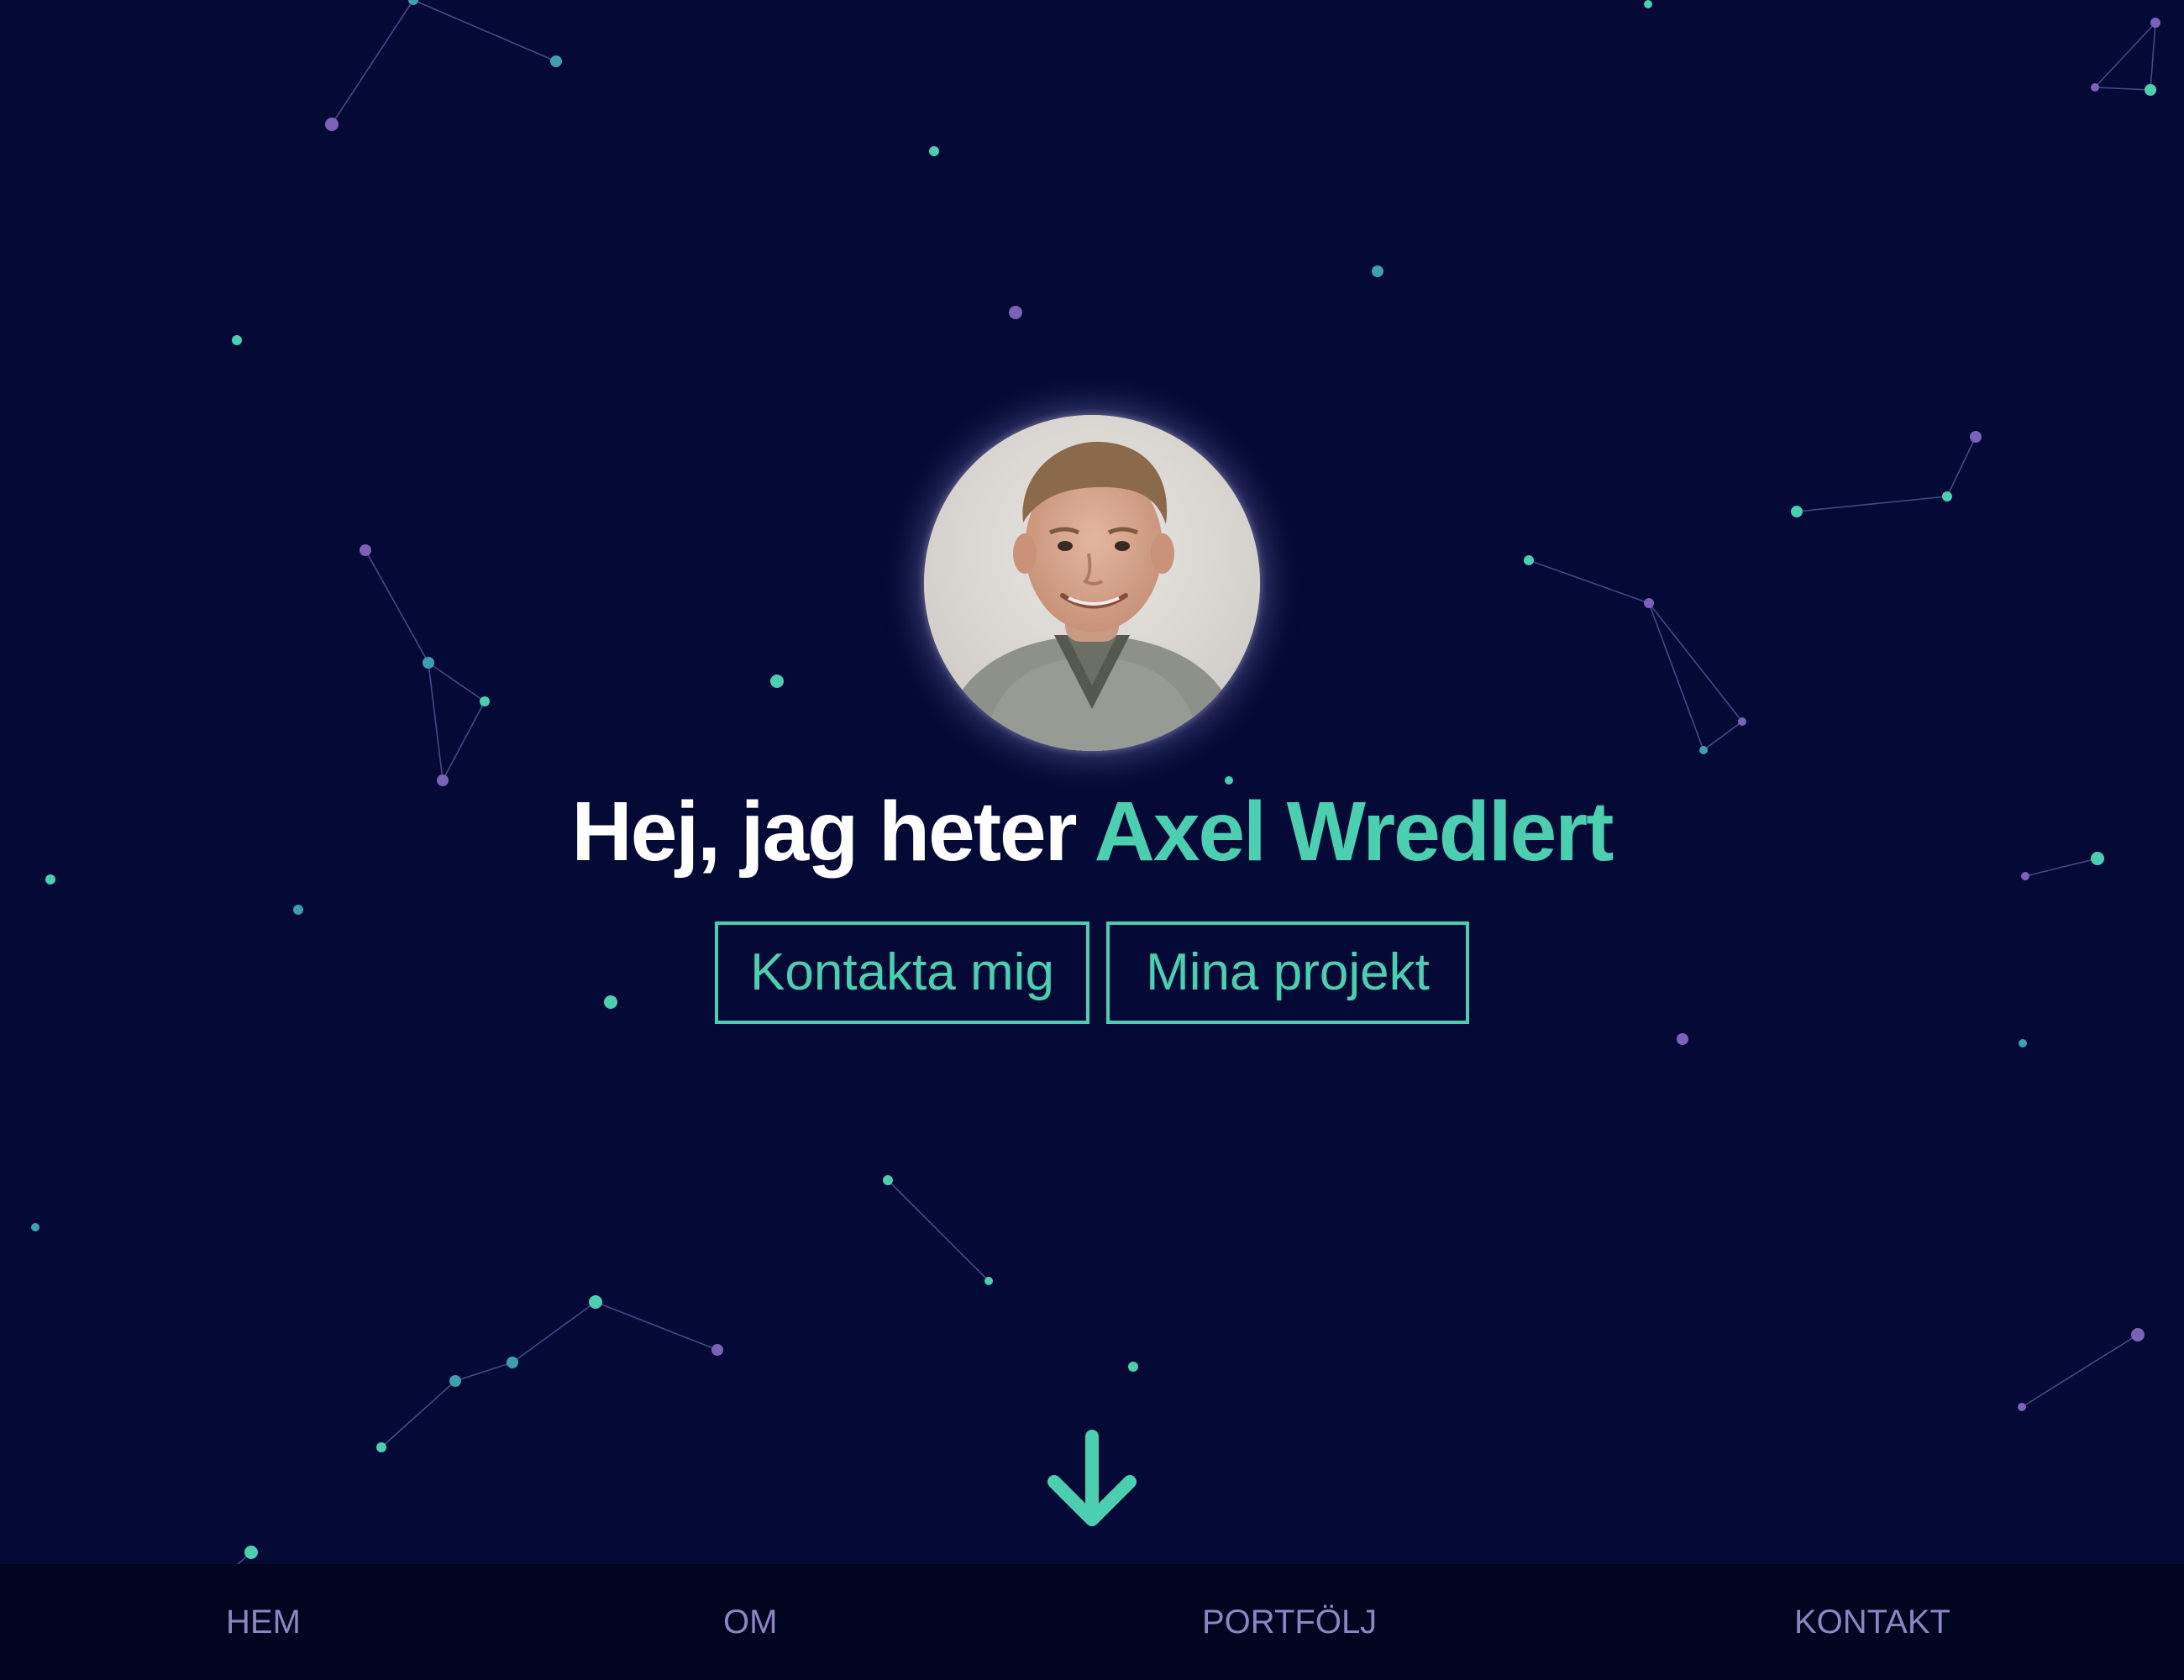 This screenshot has width=2184, height=1680. Describe the element at coordinates (1092, 1480) in the screenshot. I see `arrow-down-icon` at that location.